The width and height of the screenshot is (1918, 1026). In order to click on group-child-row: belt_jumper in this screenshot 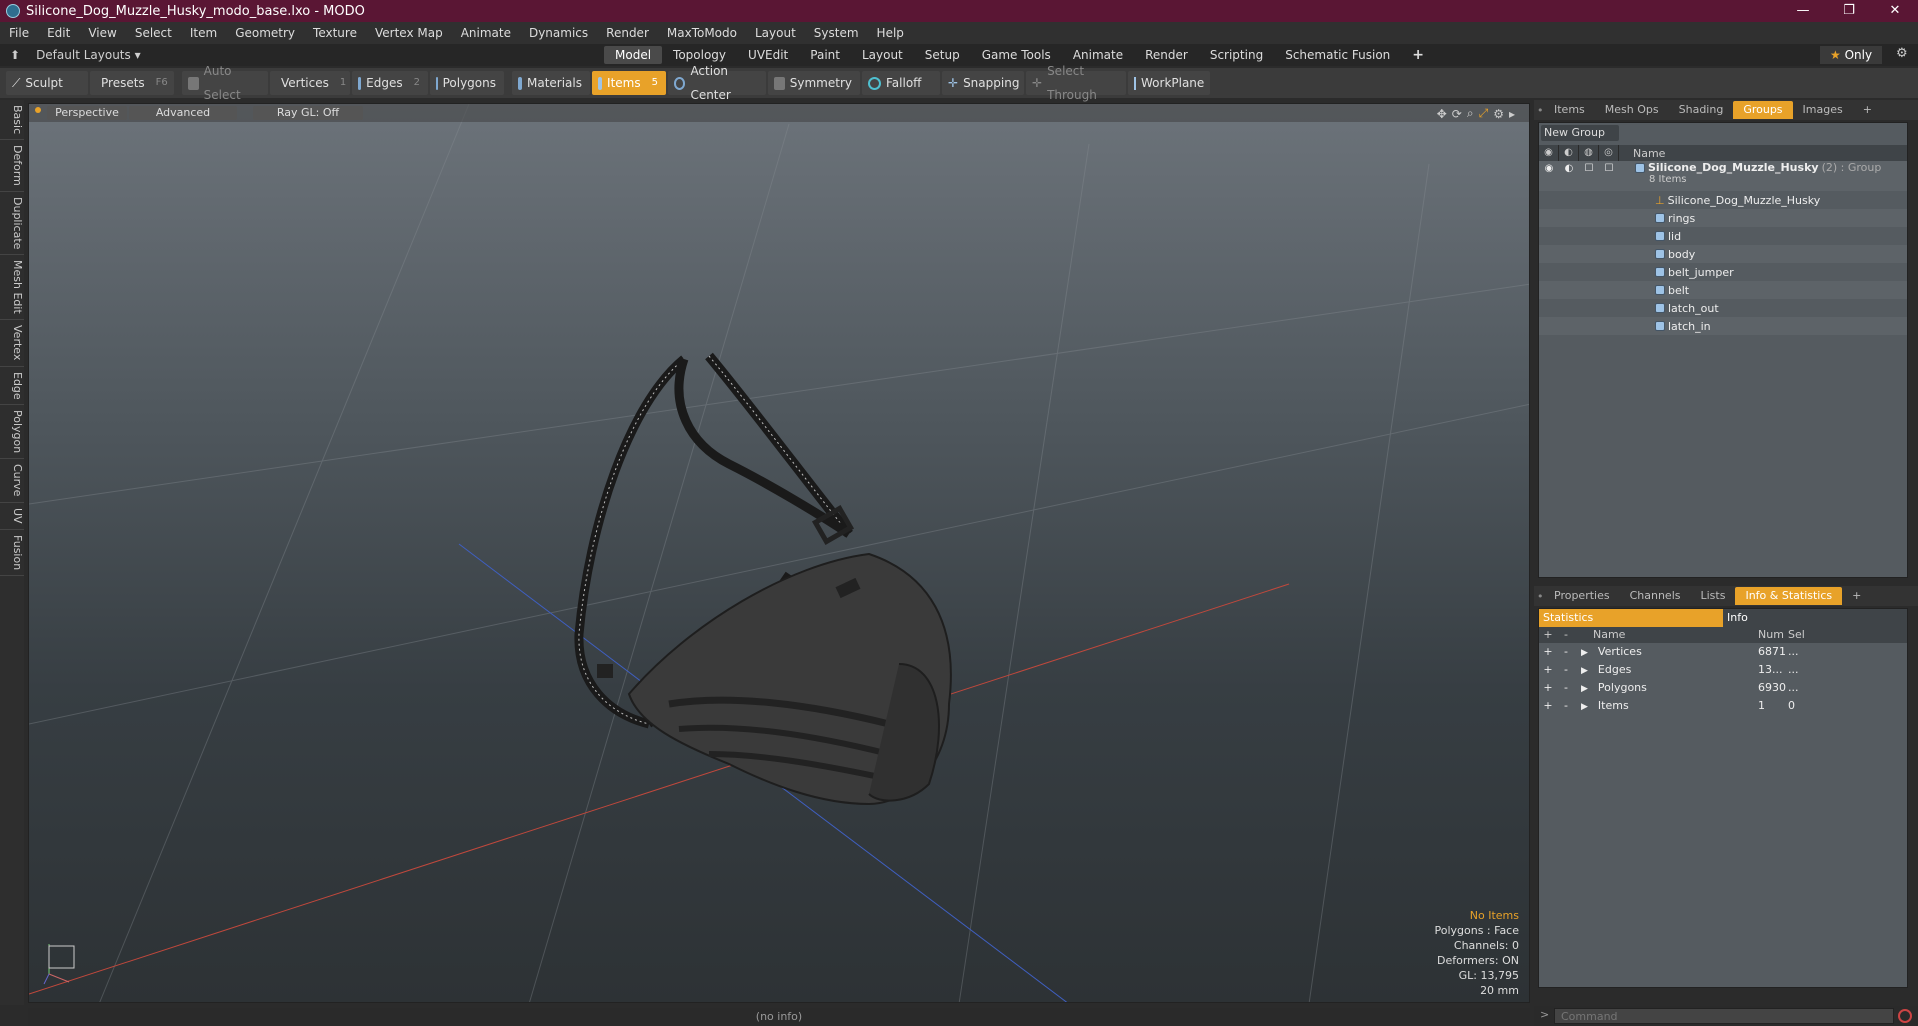, I will do `click(1723, 272)`.